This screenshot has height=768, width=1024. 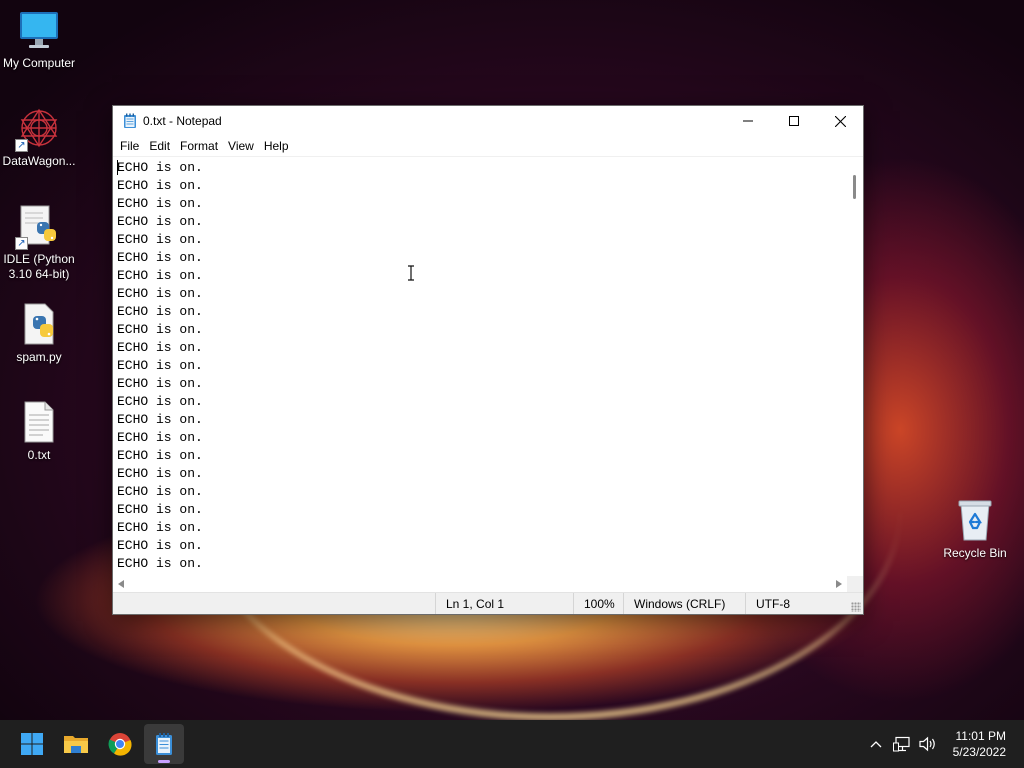 What do you see at coordinates (488, 121) in the screenshot?
I see `title-bar: 0.txt - Notepad` at bounding box center [488, 121].